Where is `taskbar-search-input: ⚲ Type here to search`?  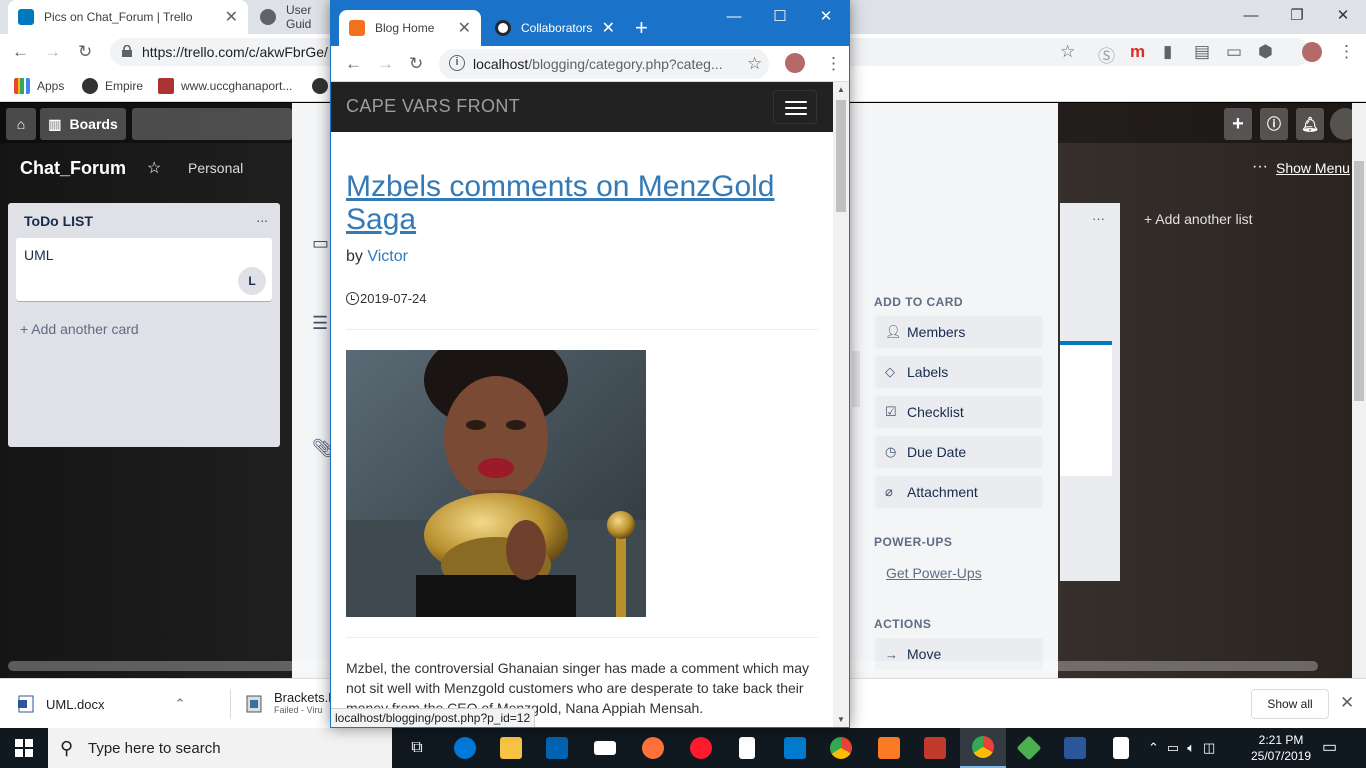 taskbar-search-input: ⚲ Type here to search is located at coordinates (220, 748).